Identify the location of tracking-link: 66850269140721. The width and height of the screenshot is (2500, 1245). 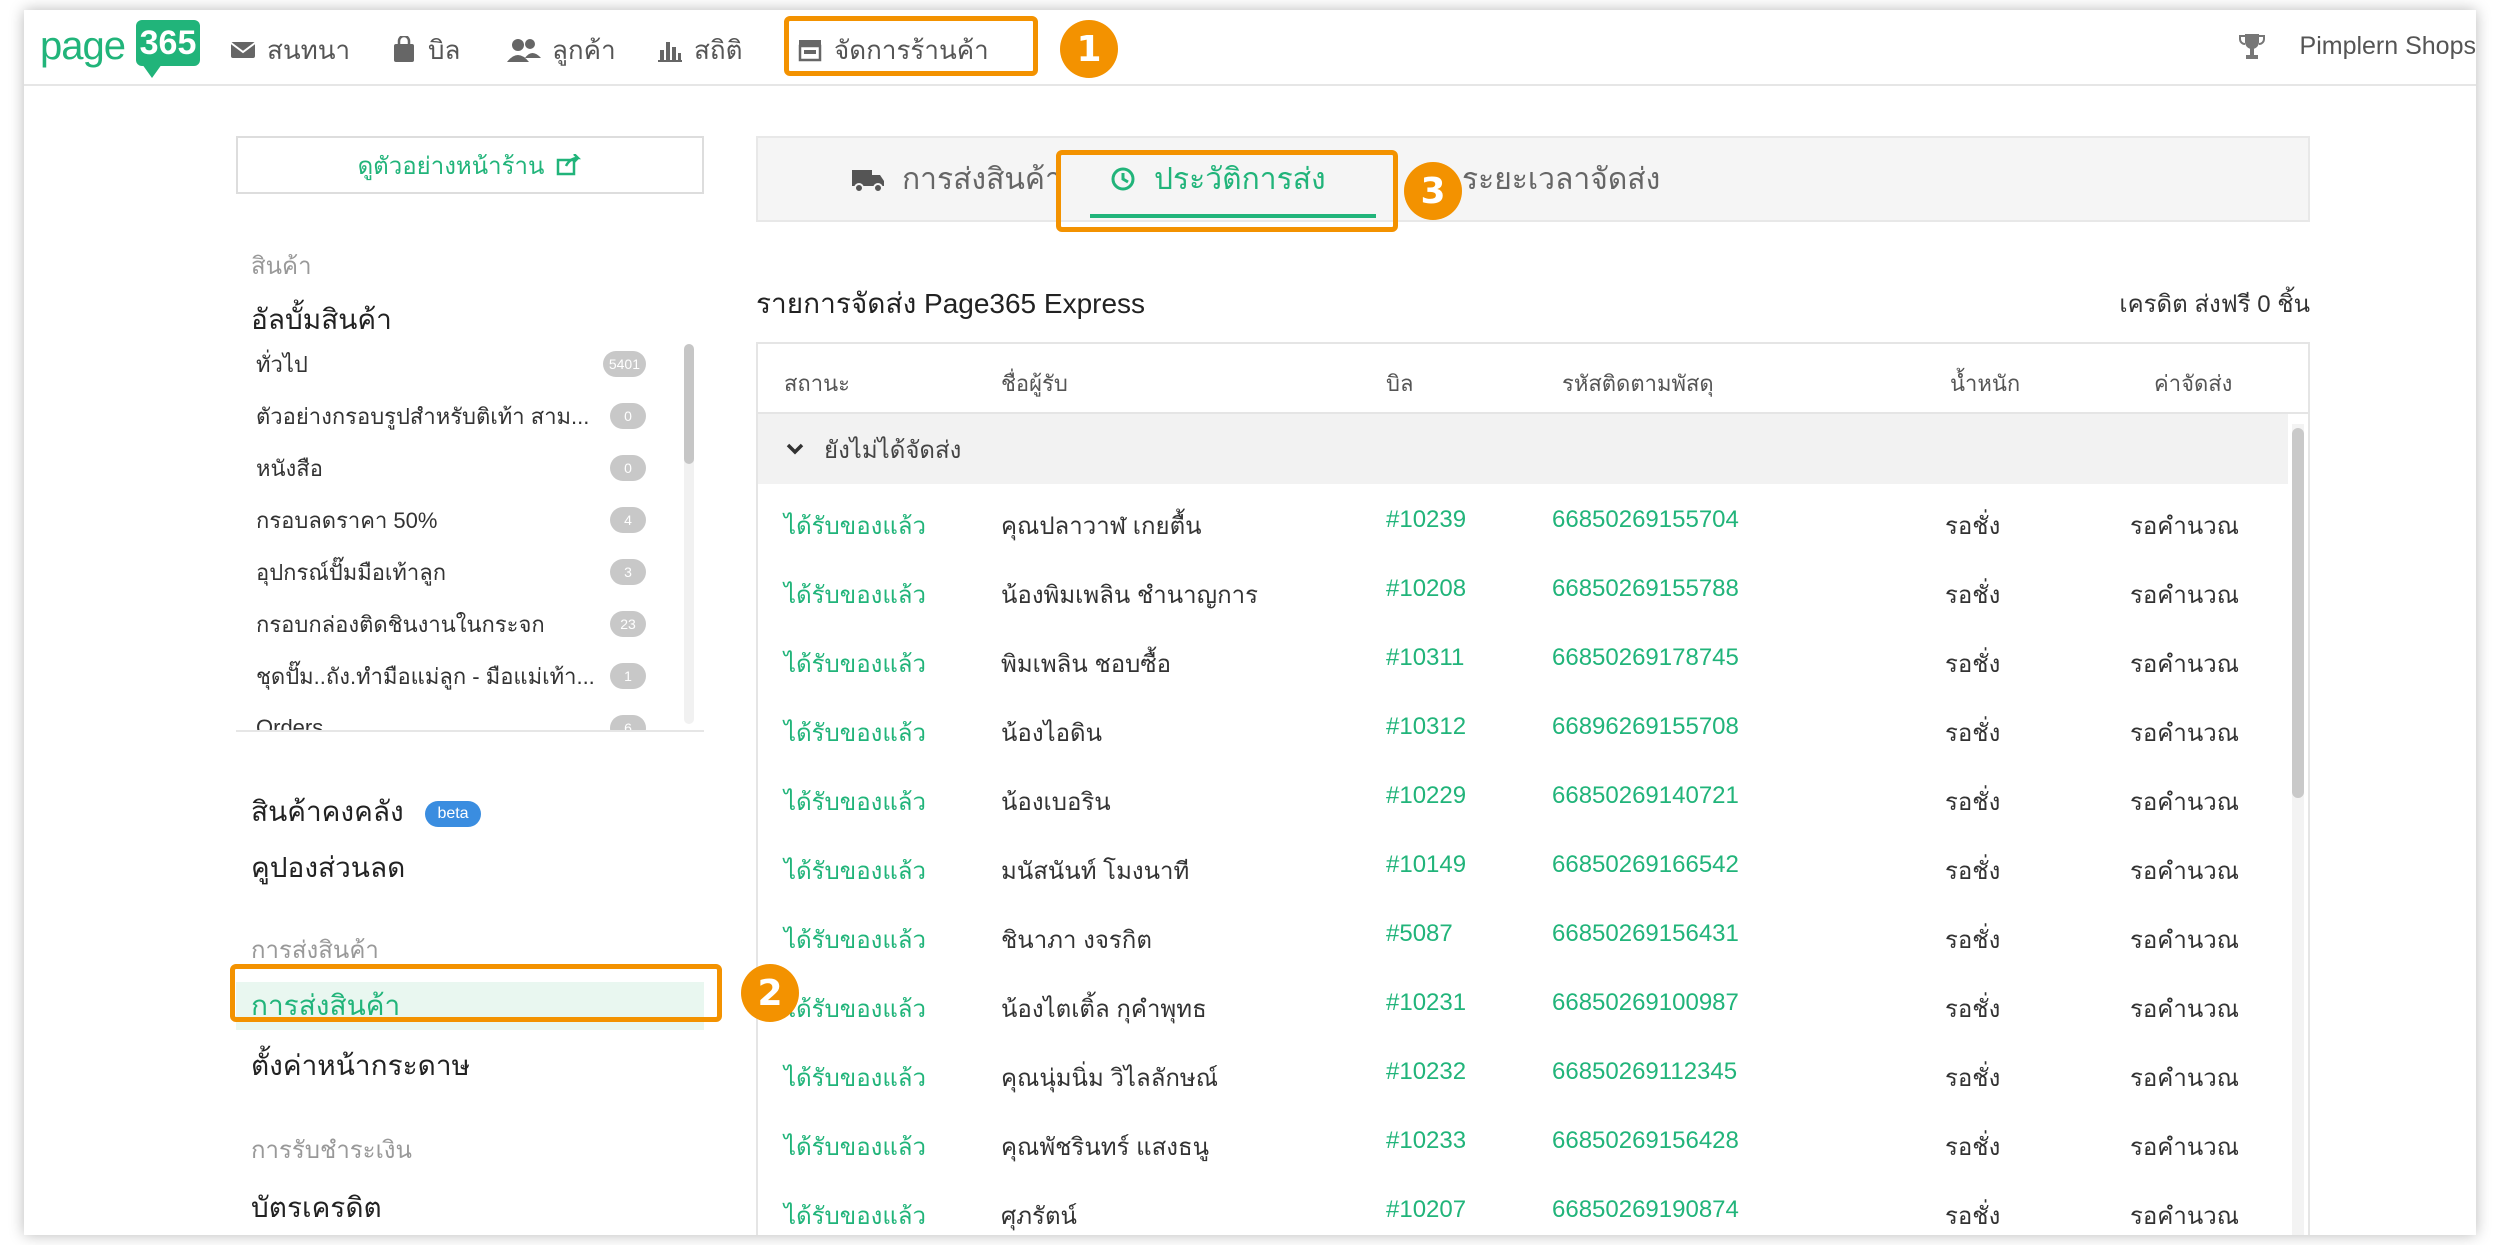
(1645, 796).